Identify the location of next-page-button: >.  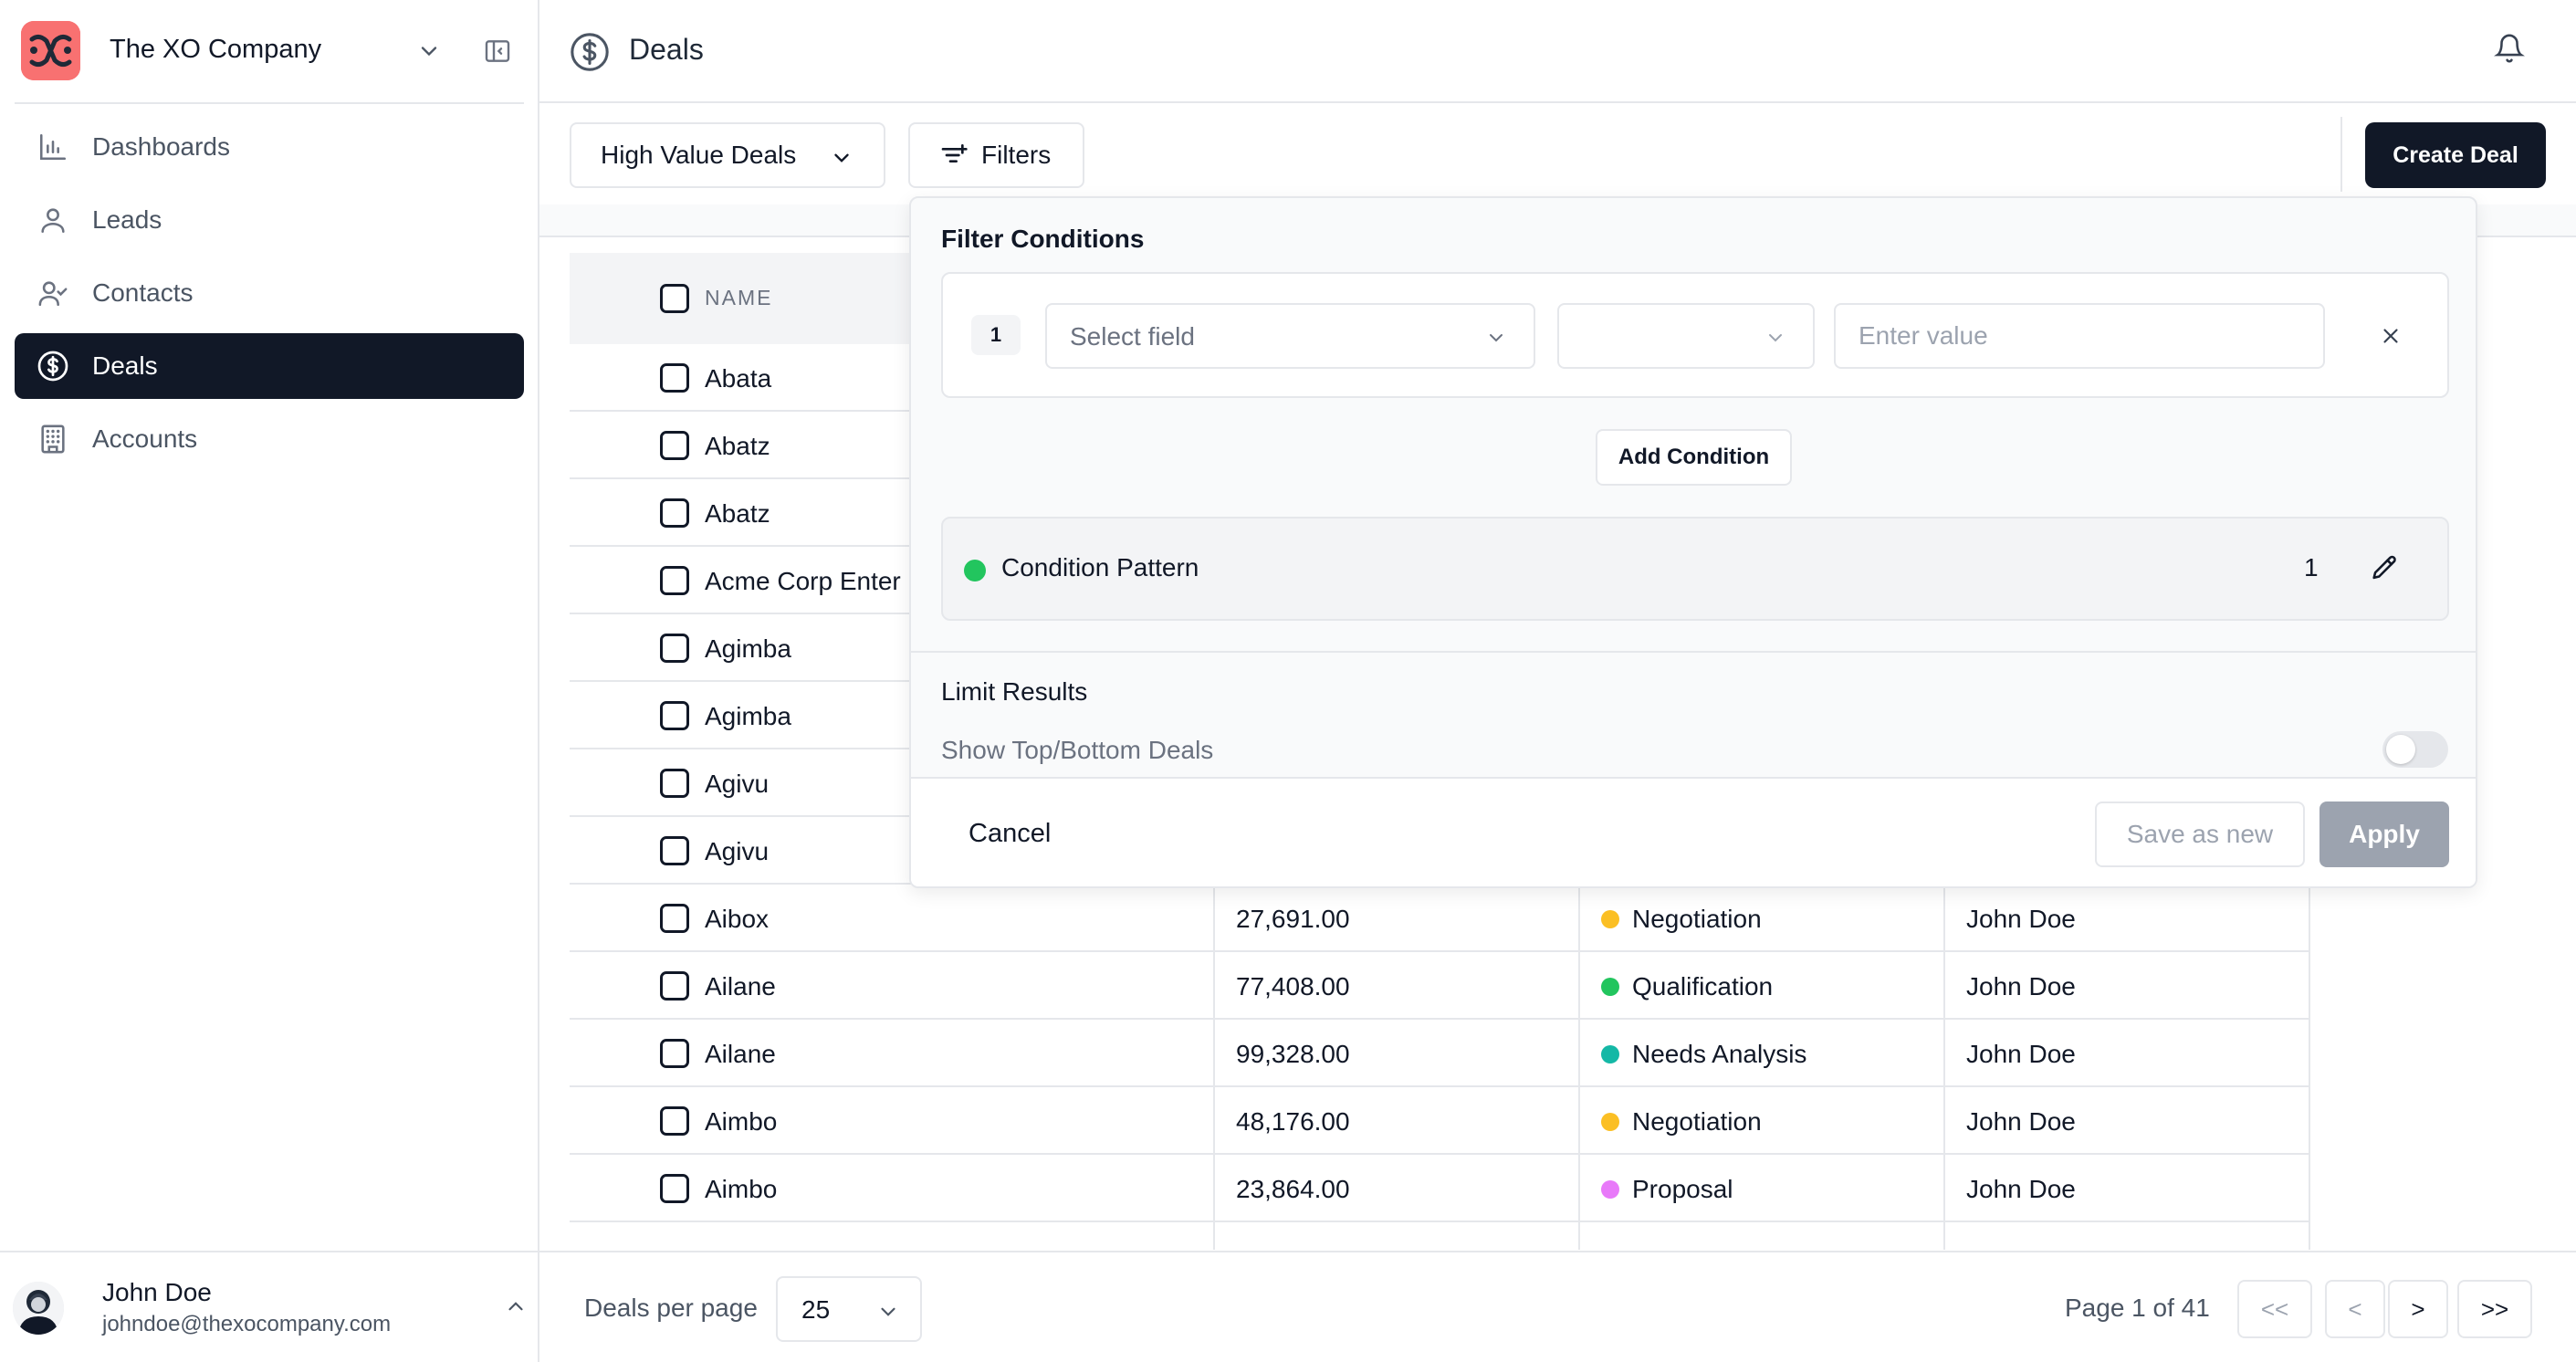
(2418, 1309).